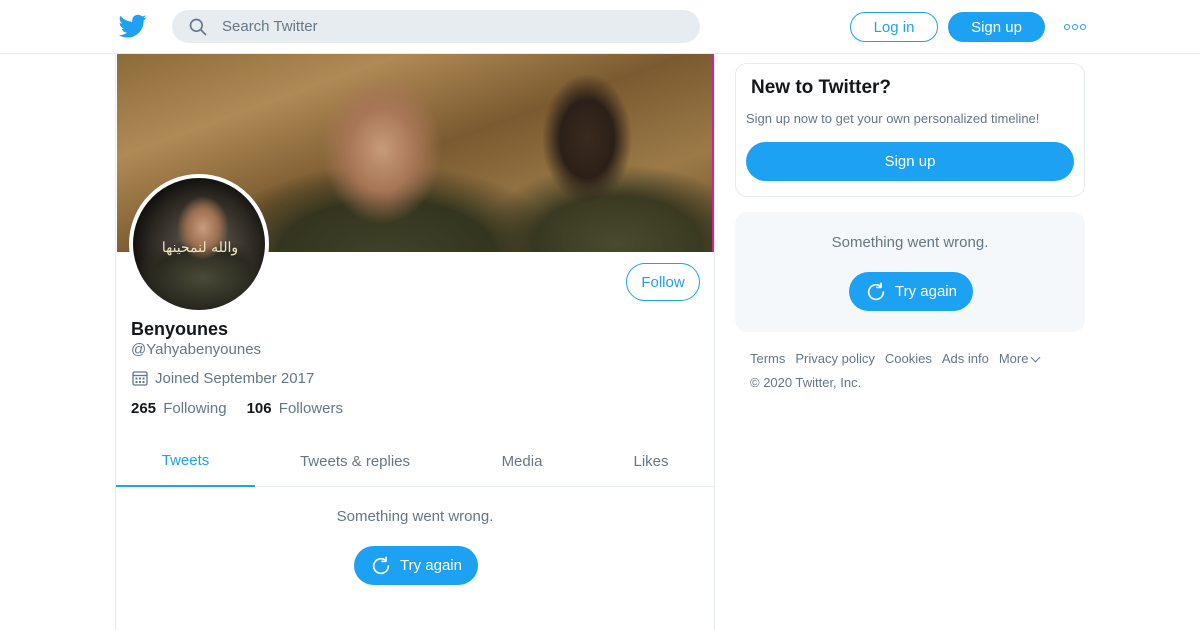 This screenshot has width=1200, height=630. What do you see at coordinates (179, 329) in the screenshot?
I see `profile-name: Benyounes` at bounding box center [179, 329].